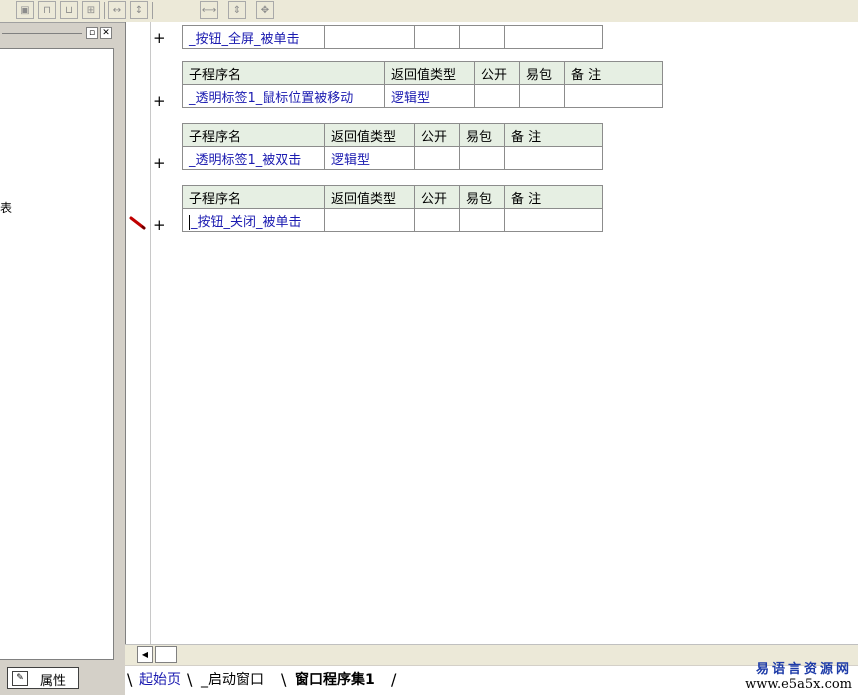 The height and width of the screenshot is (695, 858). What do you see at coordinates (253, 158) in the screenshot?
I see `sub-name-cell: _透明标签1_被双击` at bounding box center [253, 158].